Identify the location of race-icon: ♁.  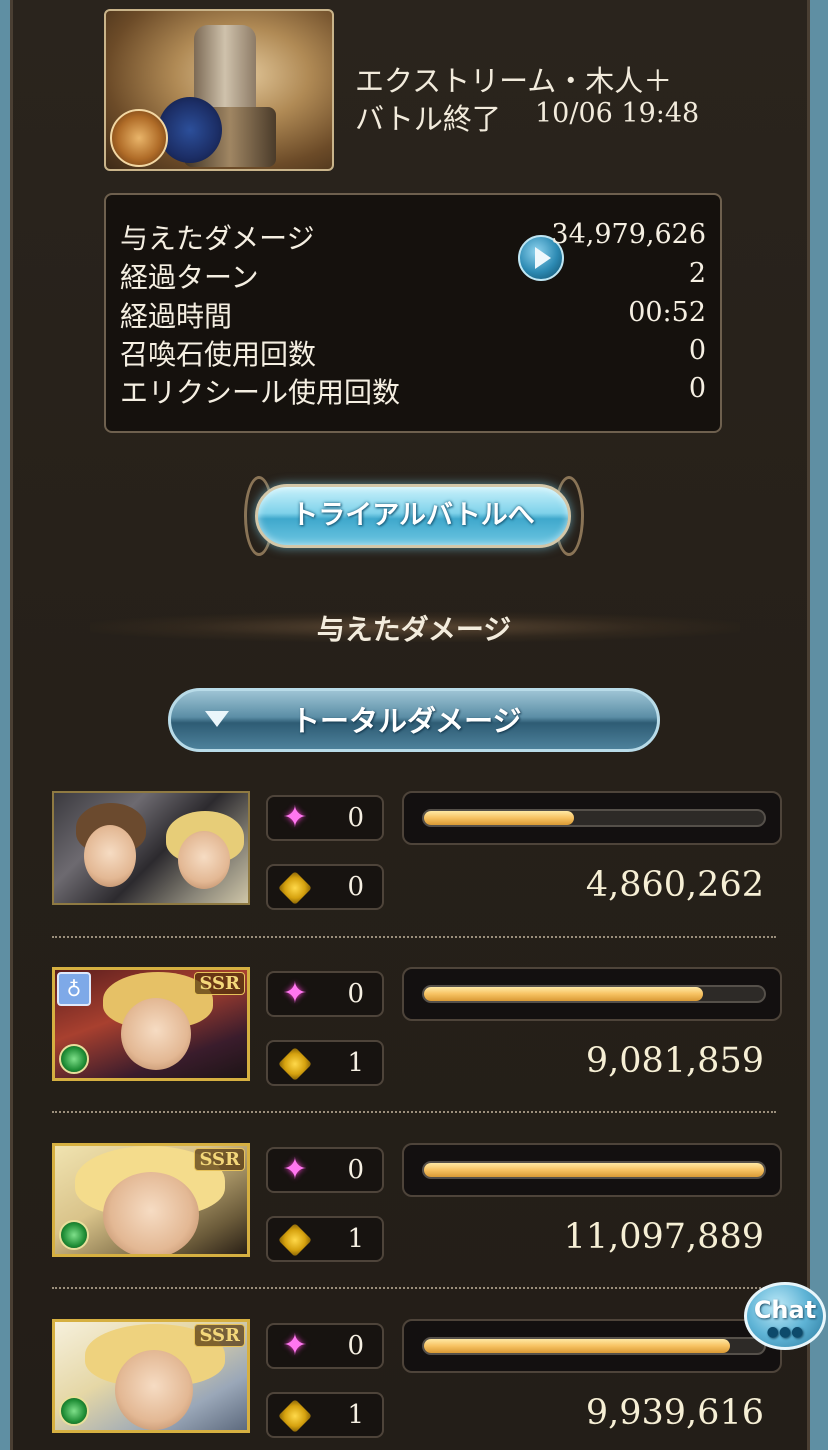
(74, 989).